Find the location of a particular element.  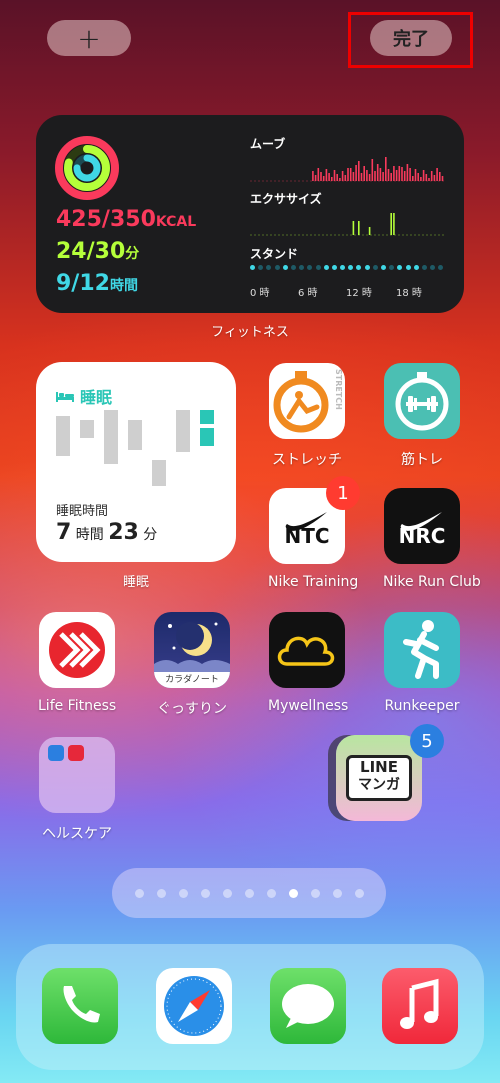

app-life-fitness: Life Fitness is located at coordinates (77, 663).